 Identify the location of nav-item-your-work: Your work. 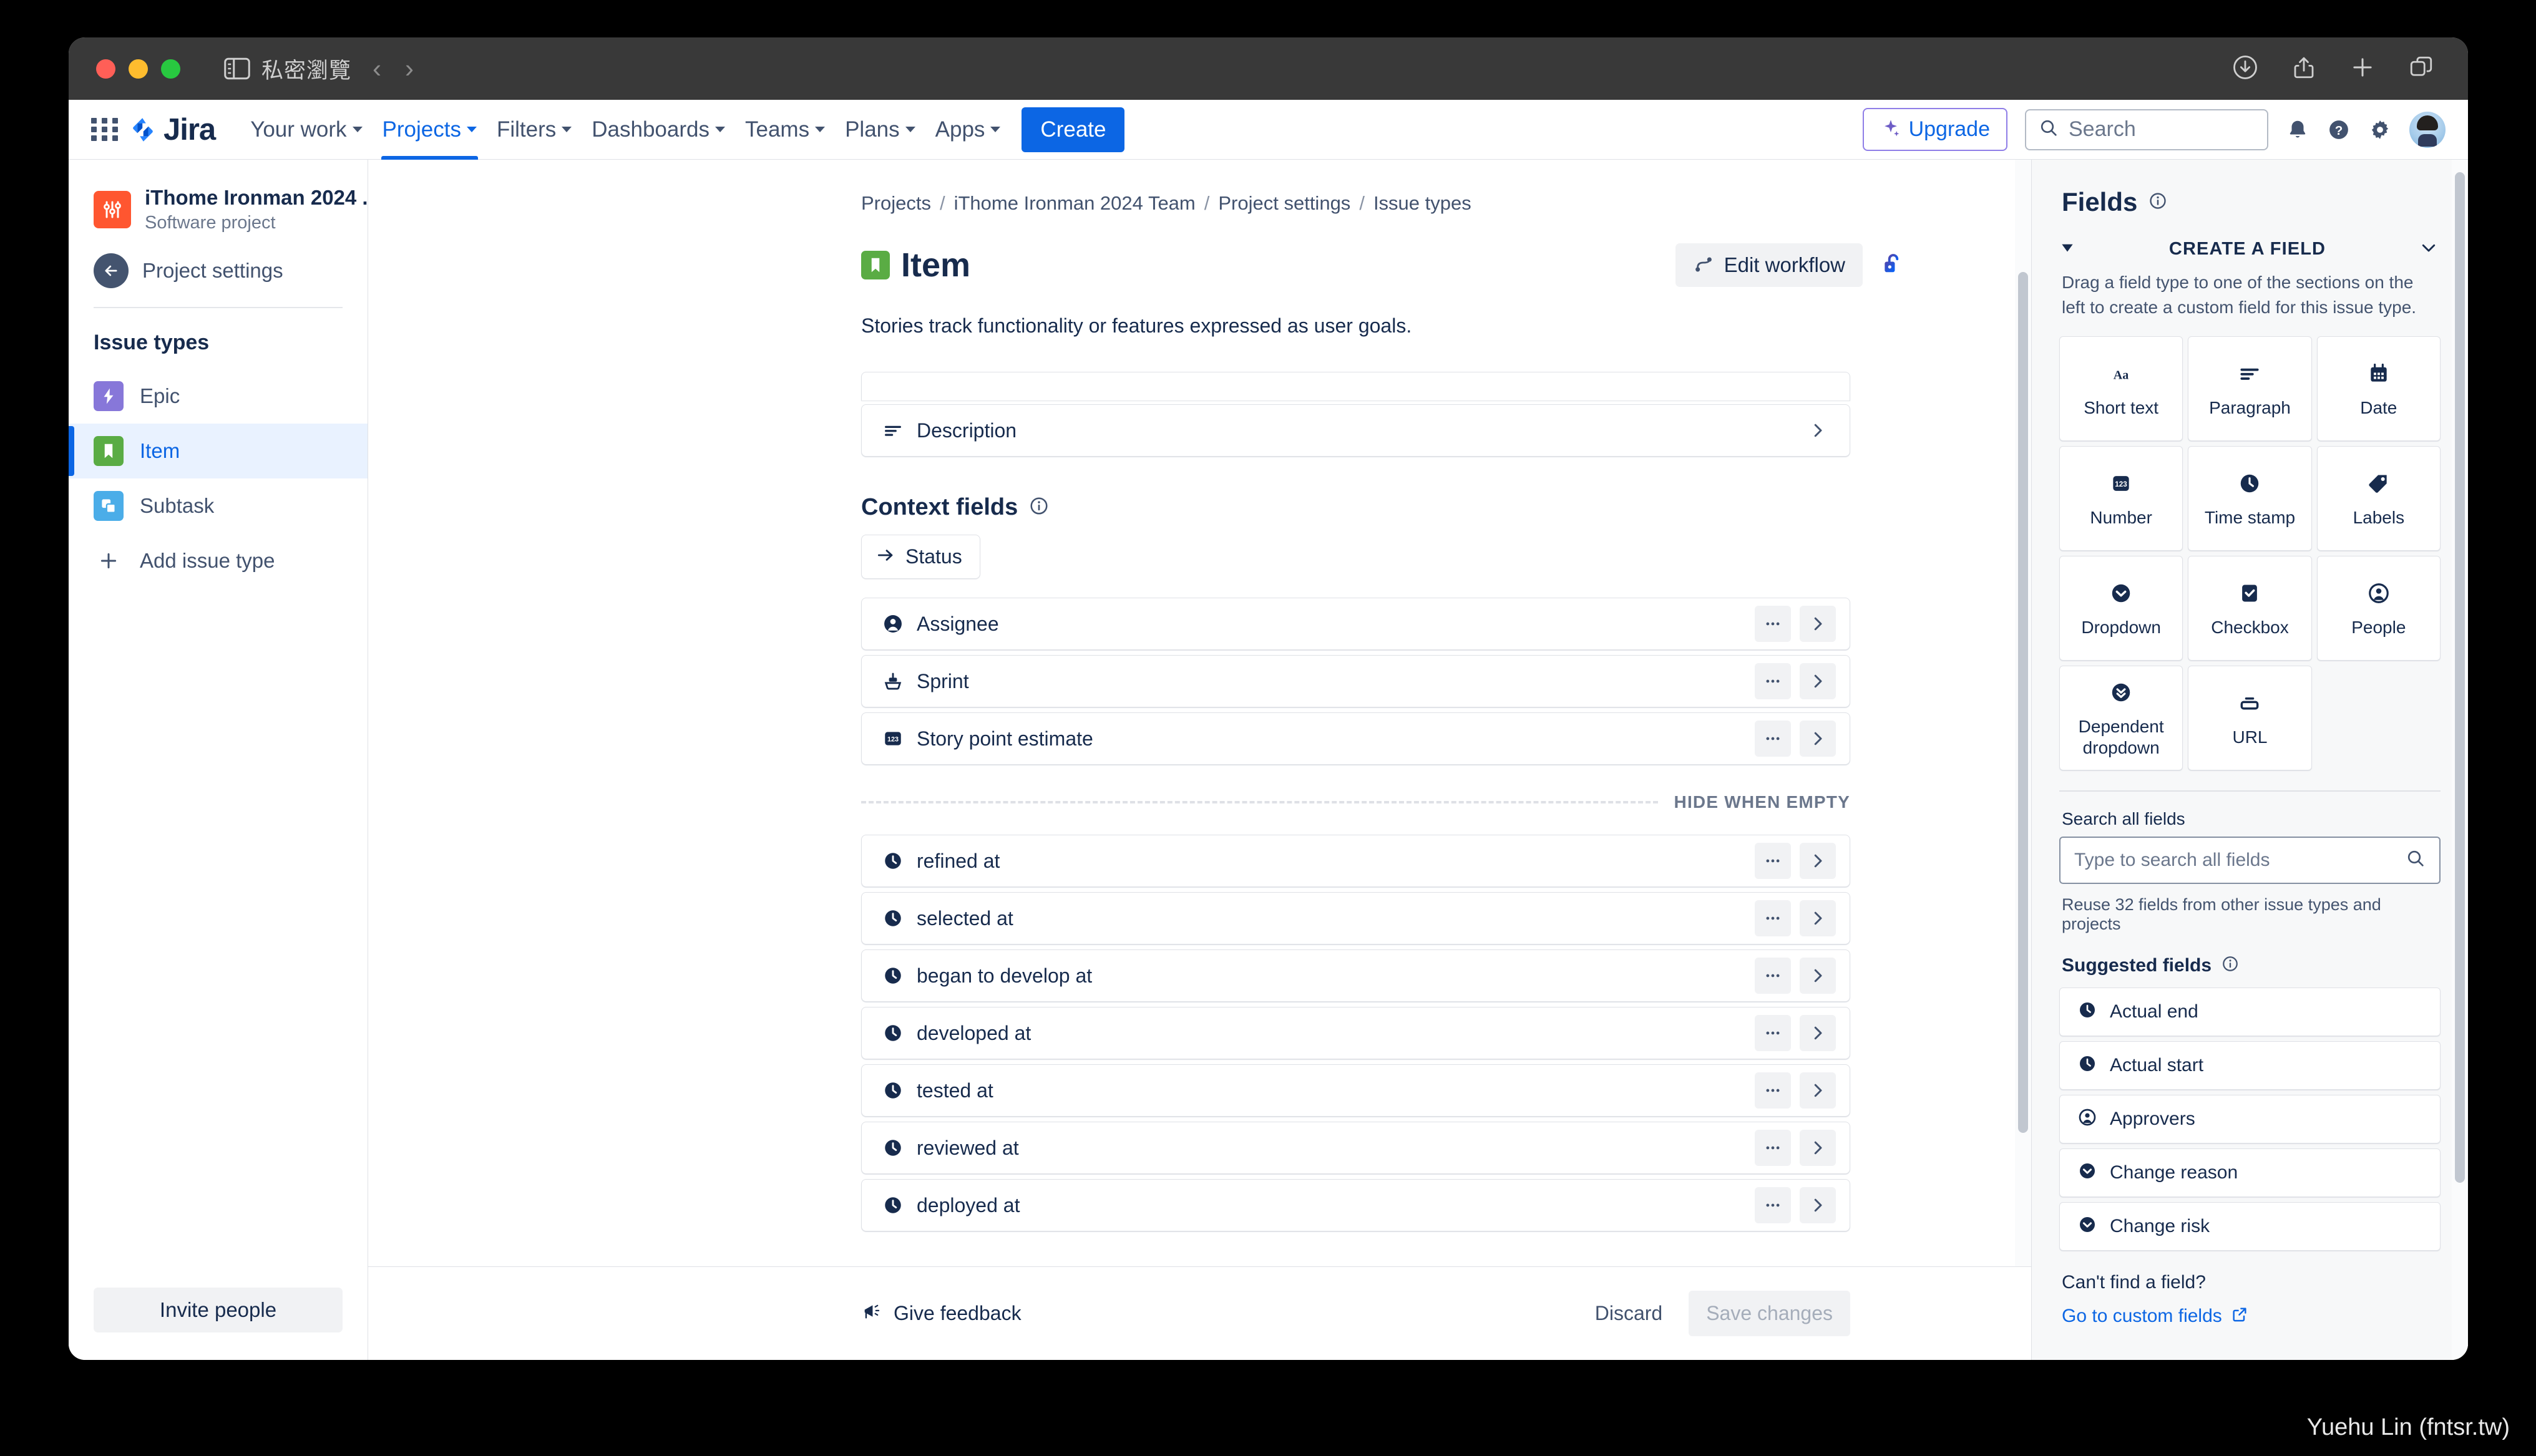
(306, 130).